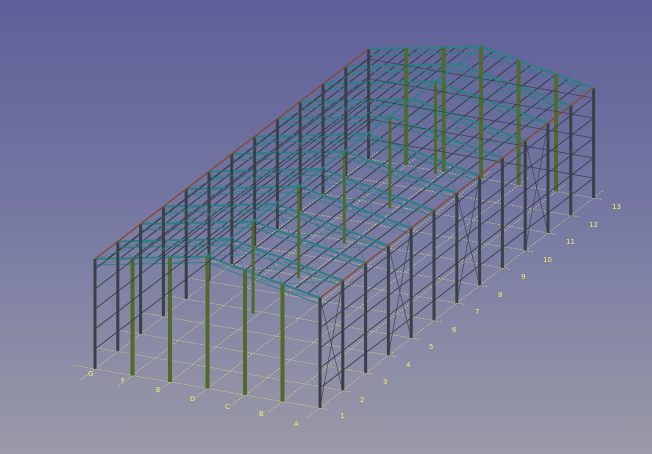 This screenshot has width=652, height=454. What do you see at coordinates (477, 312) in the screenshot?
I see `grid-label-7: 7` at bounding box center [477, 312].